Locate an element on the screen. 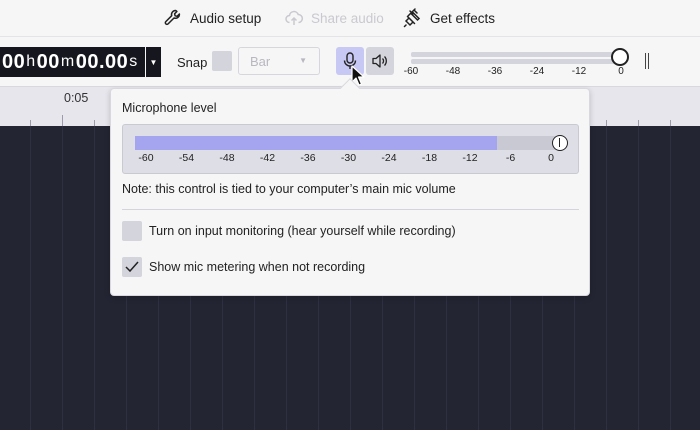  playback-tick-label: -60 is located at coordinates (411, 71).